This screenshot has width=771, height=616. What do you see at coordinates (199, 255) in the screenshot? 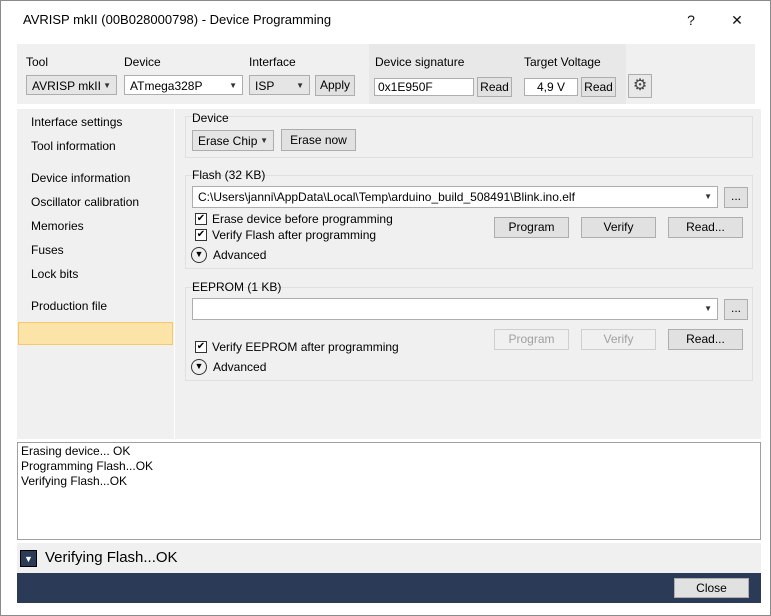
I see `flash-advanced-expand-icon: ▼` at bounding box center [199, 255].